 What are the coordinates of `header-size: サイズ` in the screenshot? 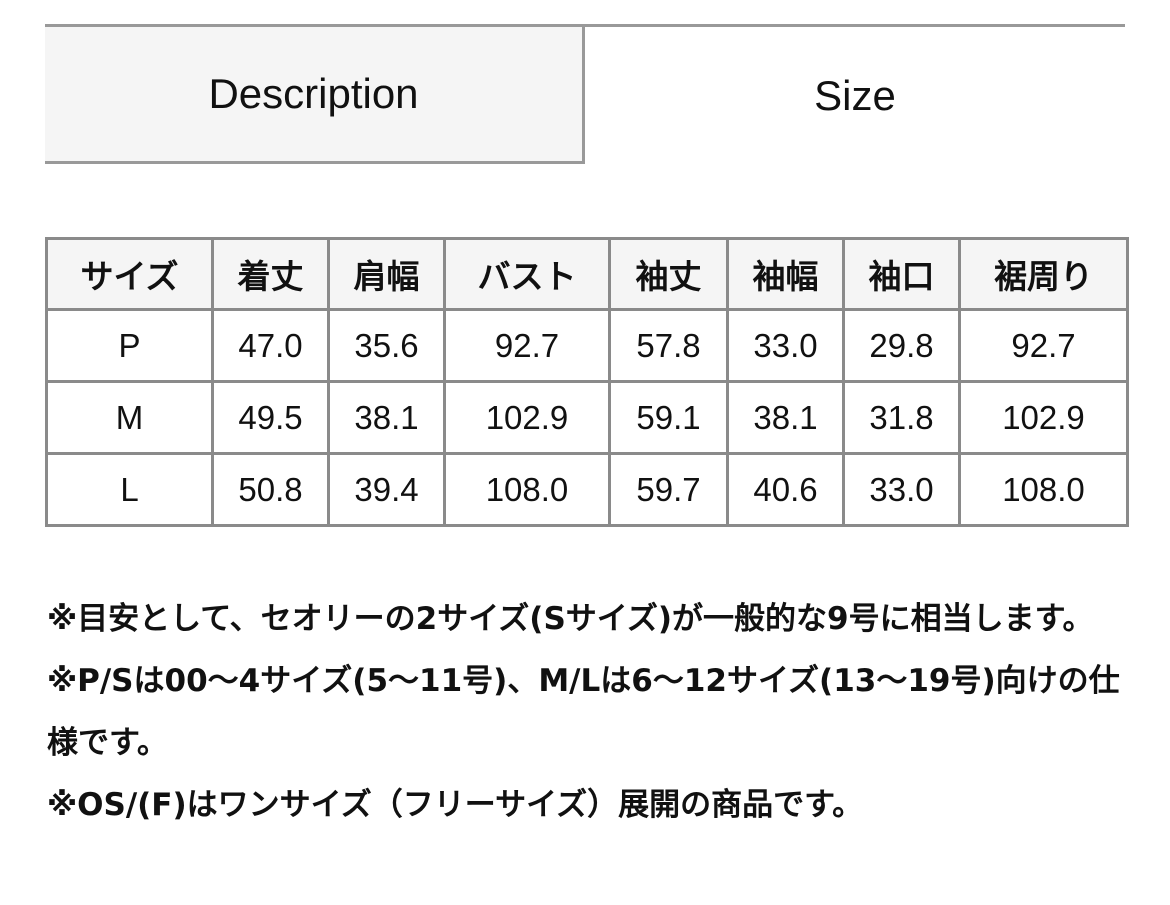 It's located at (129, 274).